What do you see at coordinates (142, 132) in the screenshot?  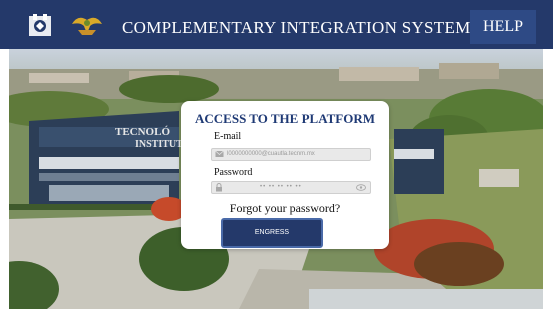 I see `building-sign-line1: TECNOLÓ` at bounding box center [142, 132].